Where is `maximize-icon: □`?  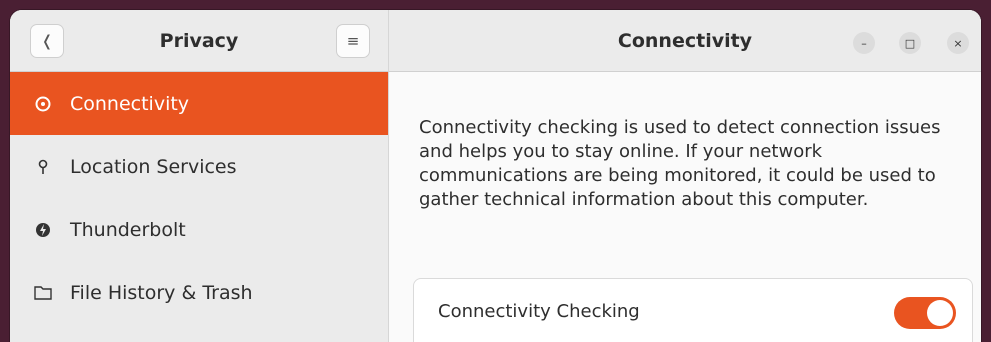 maximize-icon: □ is located at coordinates (910, 43).